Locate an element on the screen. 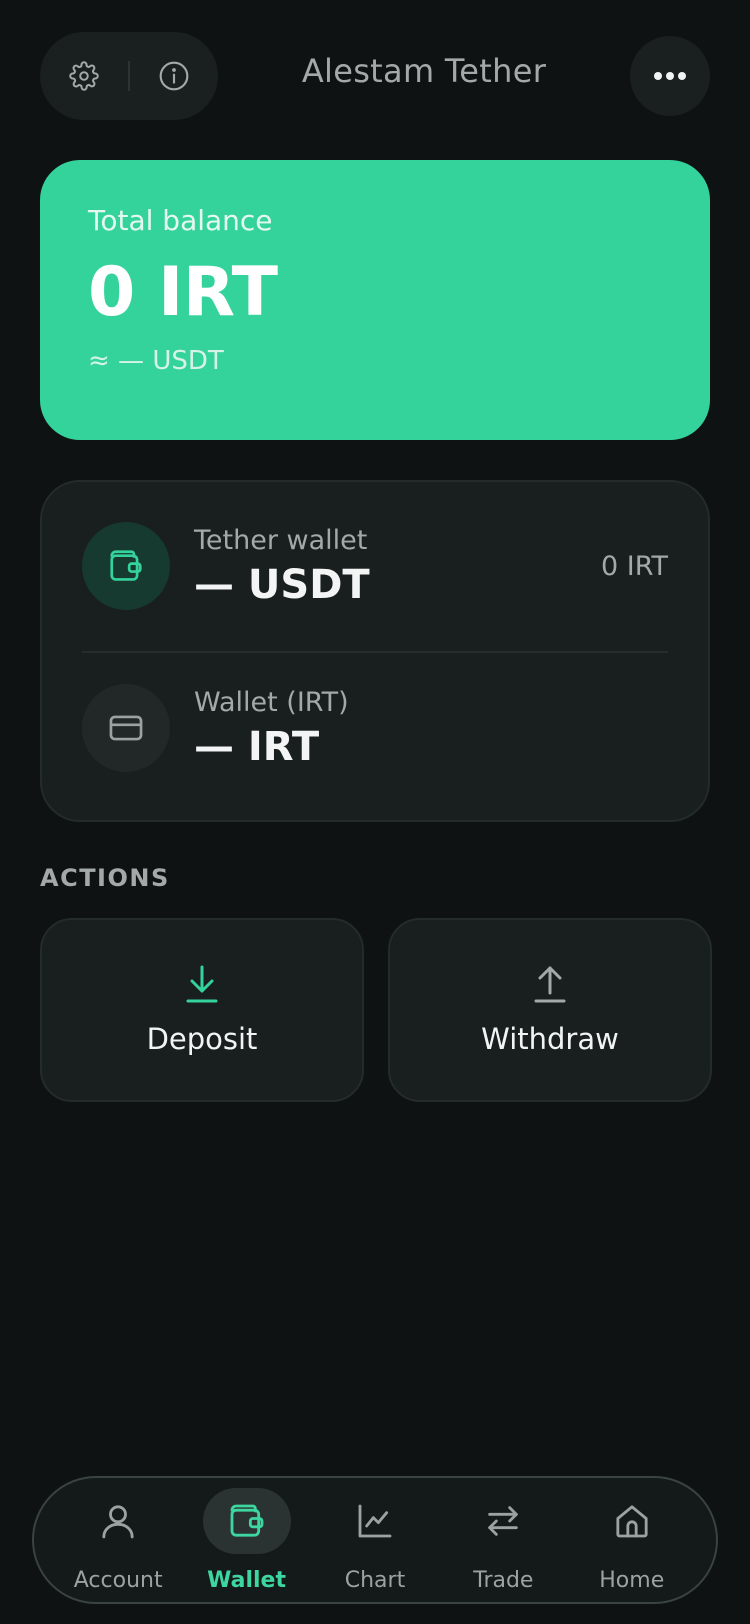 This screenshot has width=750, height=1624. card-icon is located at coordinates (126, 728).